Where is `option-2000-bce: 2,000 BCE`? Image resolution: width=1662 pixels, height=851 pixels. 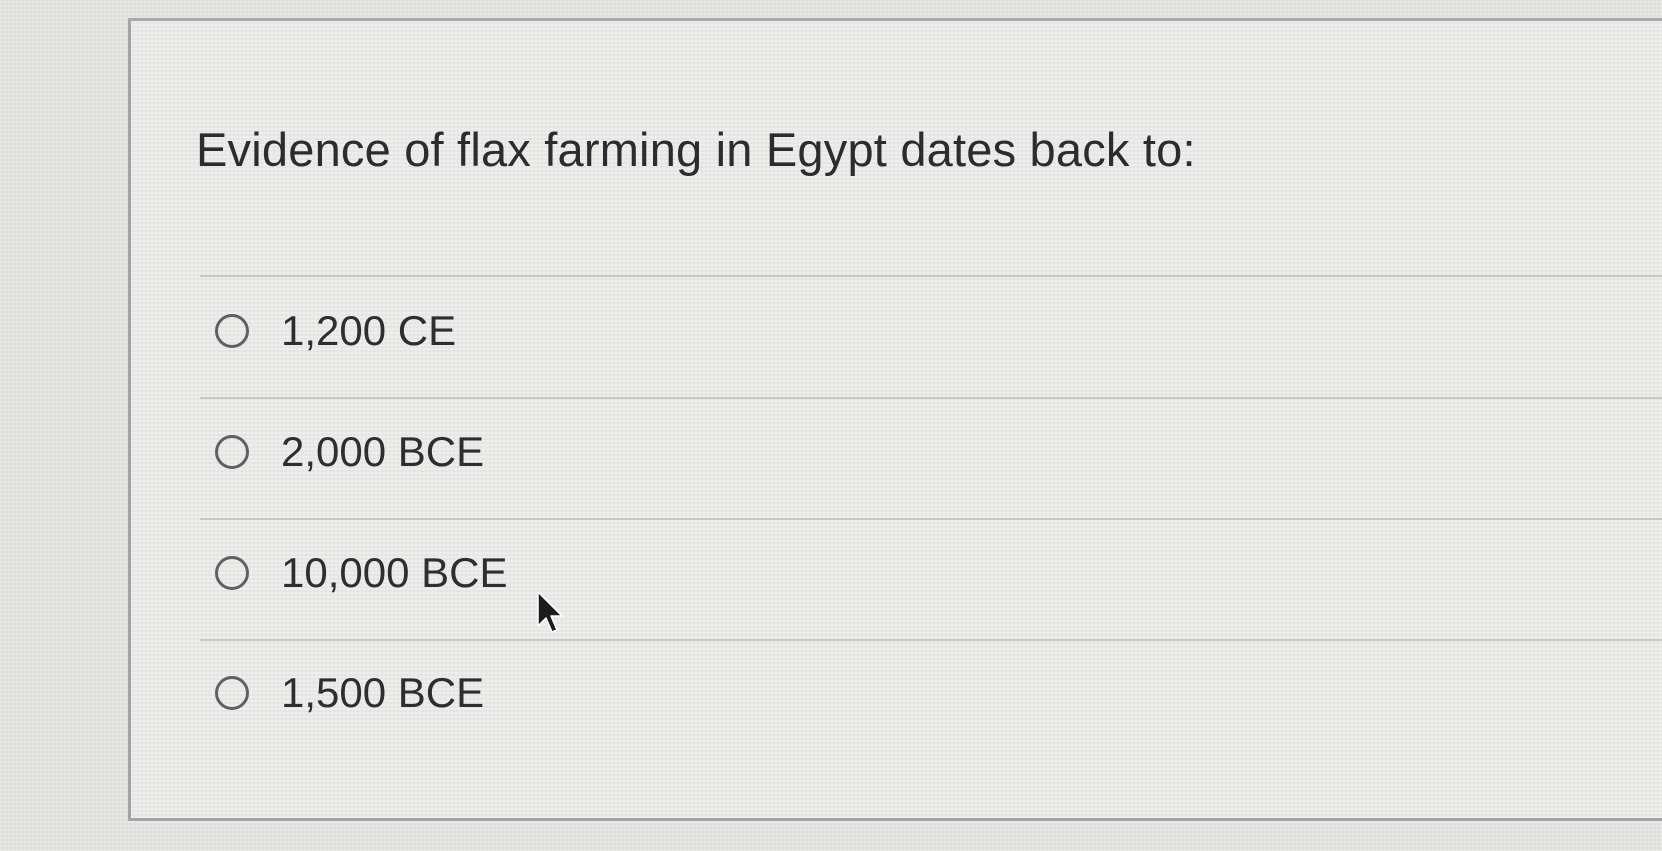
option-2000-bce: 2,000 BCE is located at coordinates (349, 452).